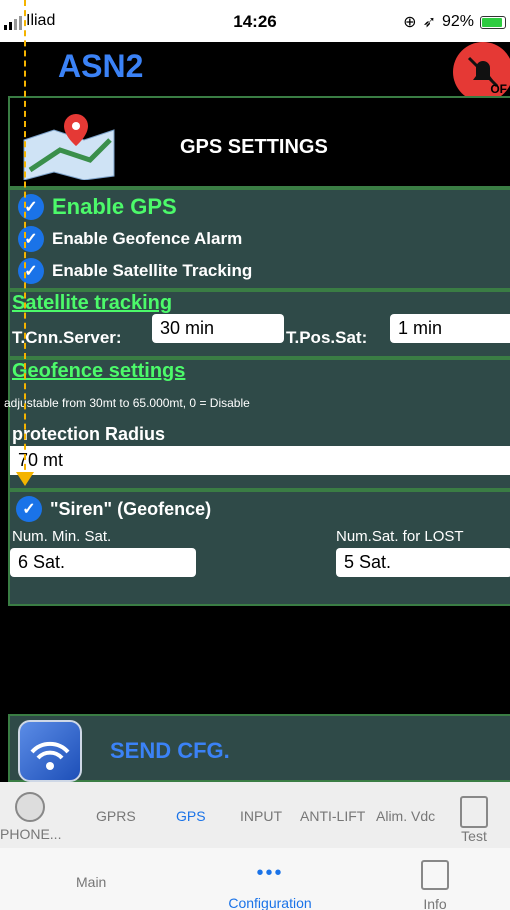 Image resolution: width=510 pixels, height=910 pixels. Describe the element at coordinates (152, 270) in the screenshot. I see `enable-satellite-label: Enable Satellite Tracking` at that location.